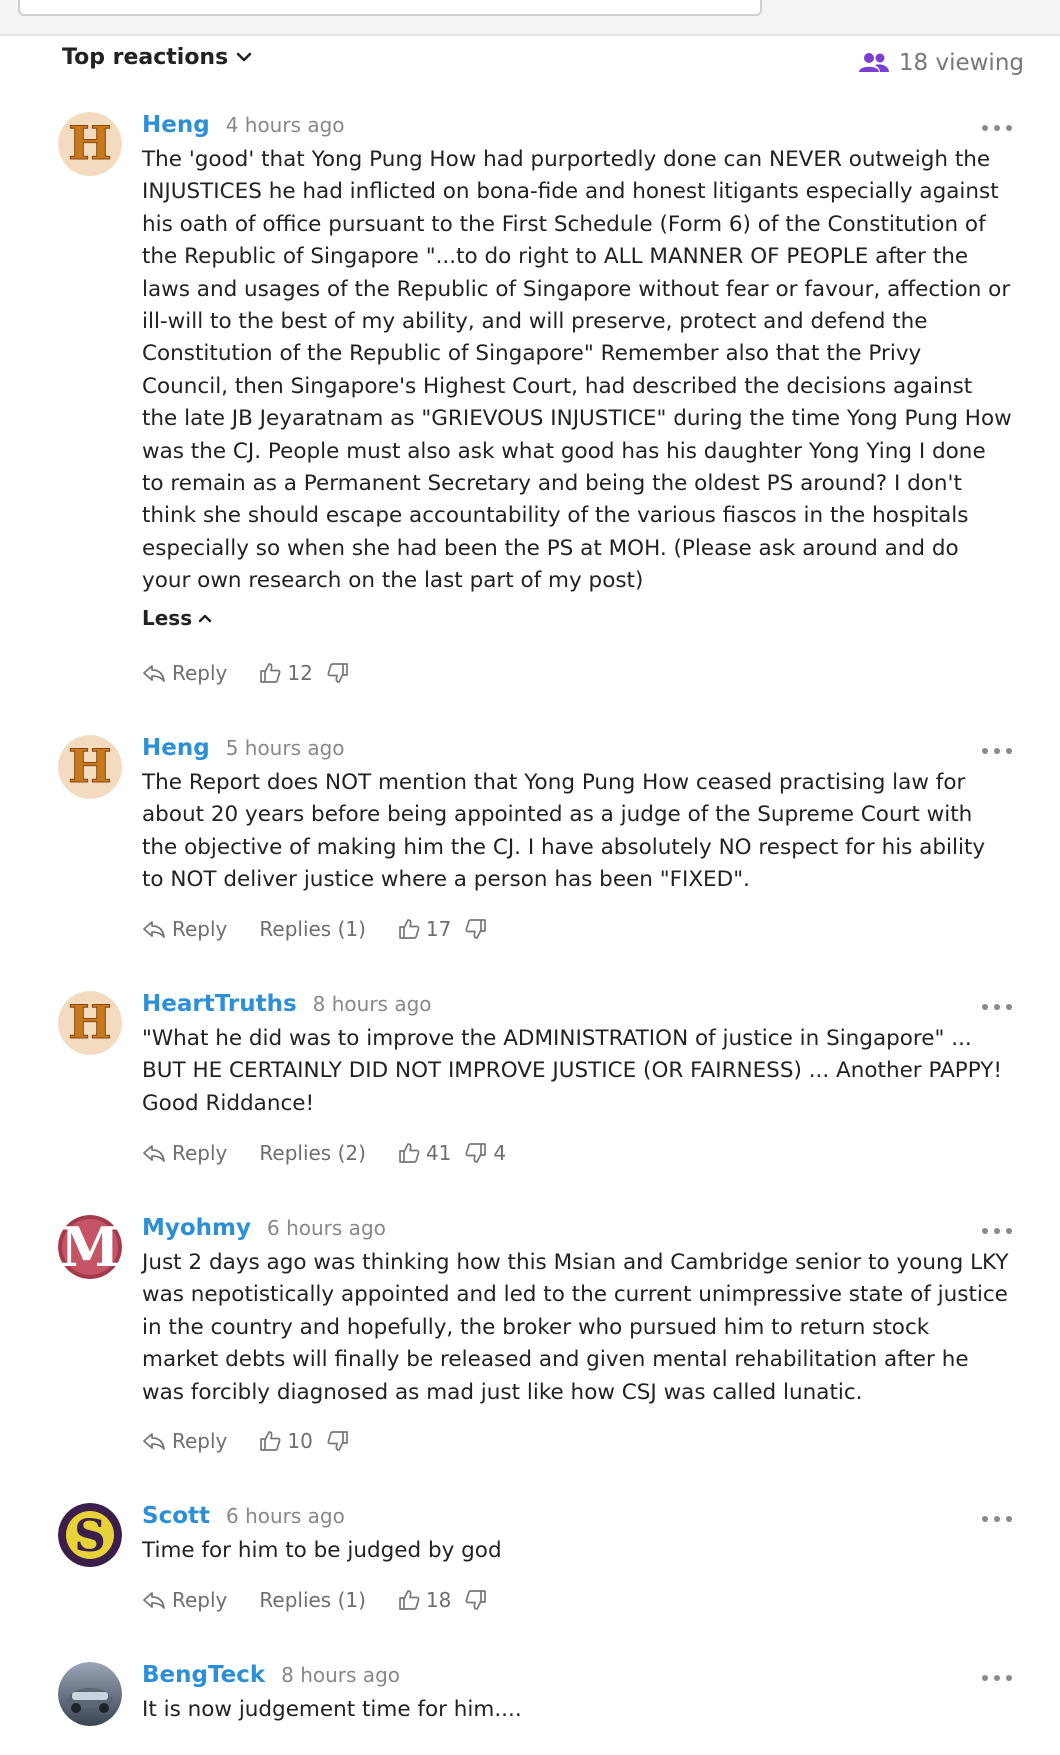 The width and height of the screenshot is (1060, 1755). What do you see at coordinates (203, 1675) in the screenshot?
I see `comment-author: BengTeck` at bounding box center [203, 1675].